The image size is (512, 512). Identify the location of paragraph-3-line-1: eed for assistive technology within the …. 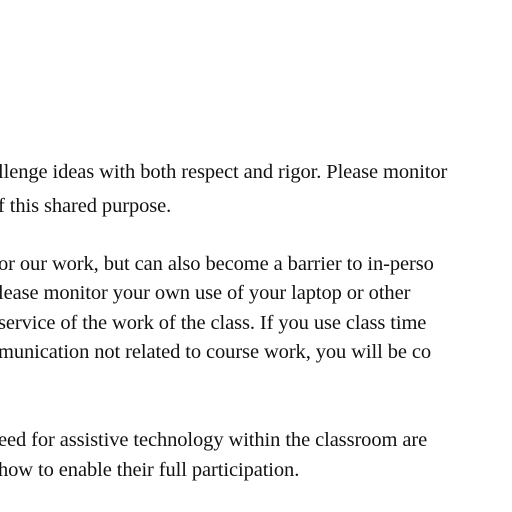
(214, 440).